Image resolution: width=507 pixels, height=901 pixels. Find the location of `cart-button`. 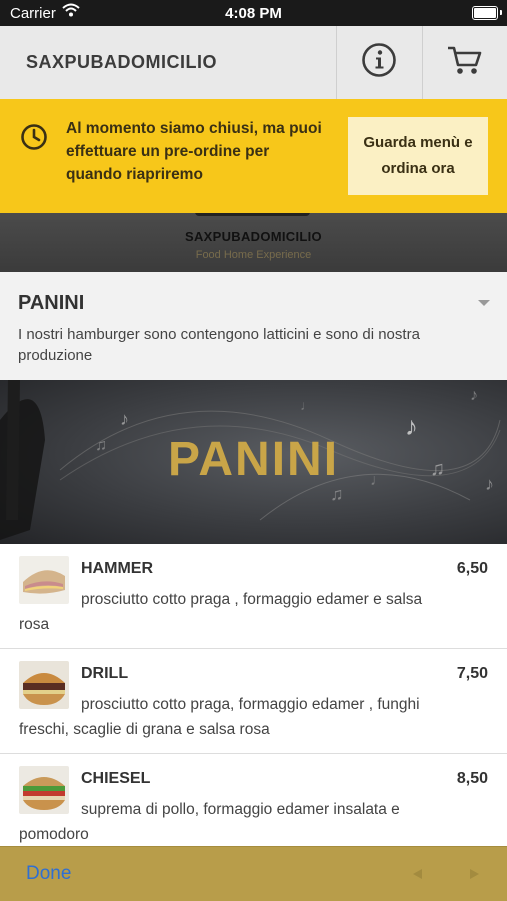

cart-button is located at coordinates (464, 62).